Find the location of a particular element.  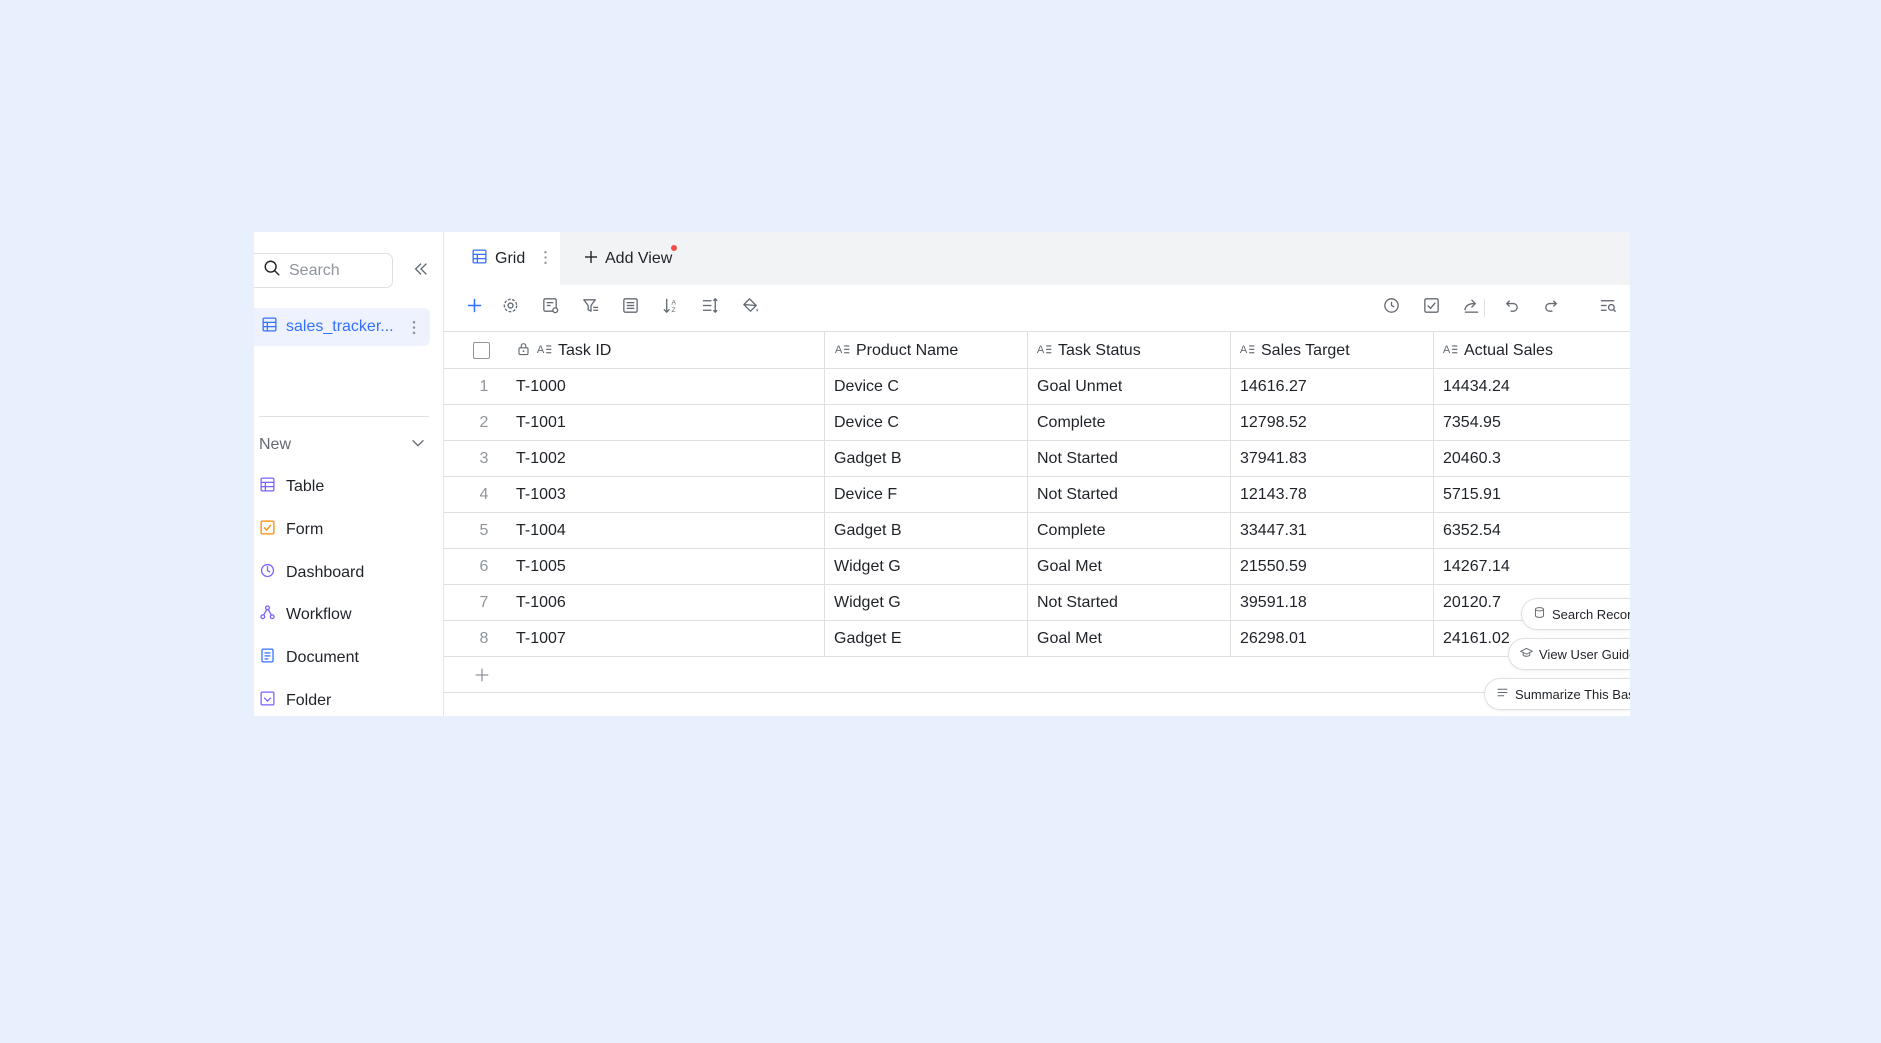

cell-id: T-1000 is located at coordinates (541, 386).